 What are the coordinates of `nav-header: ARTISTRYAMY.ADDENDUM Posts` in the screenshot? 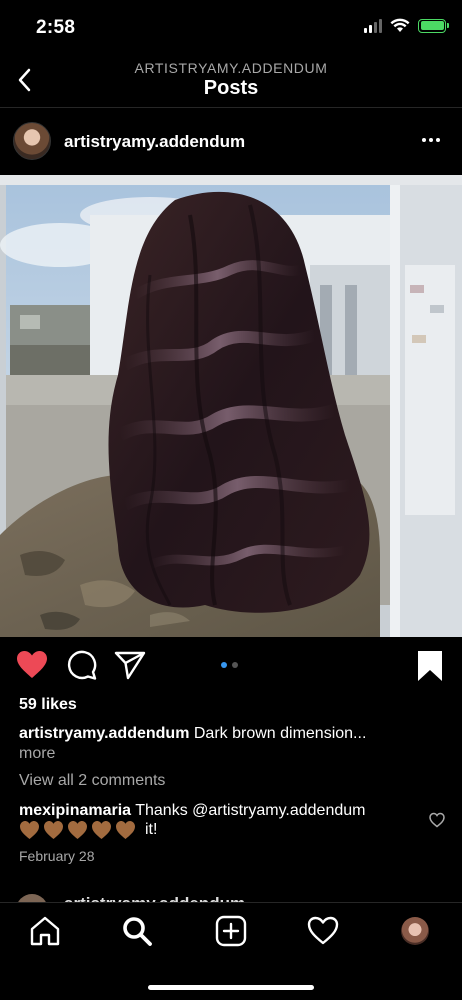 It's located at (231, 82).